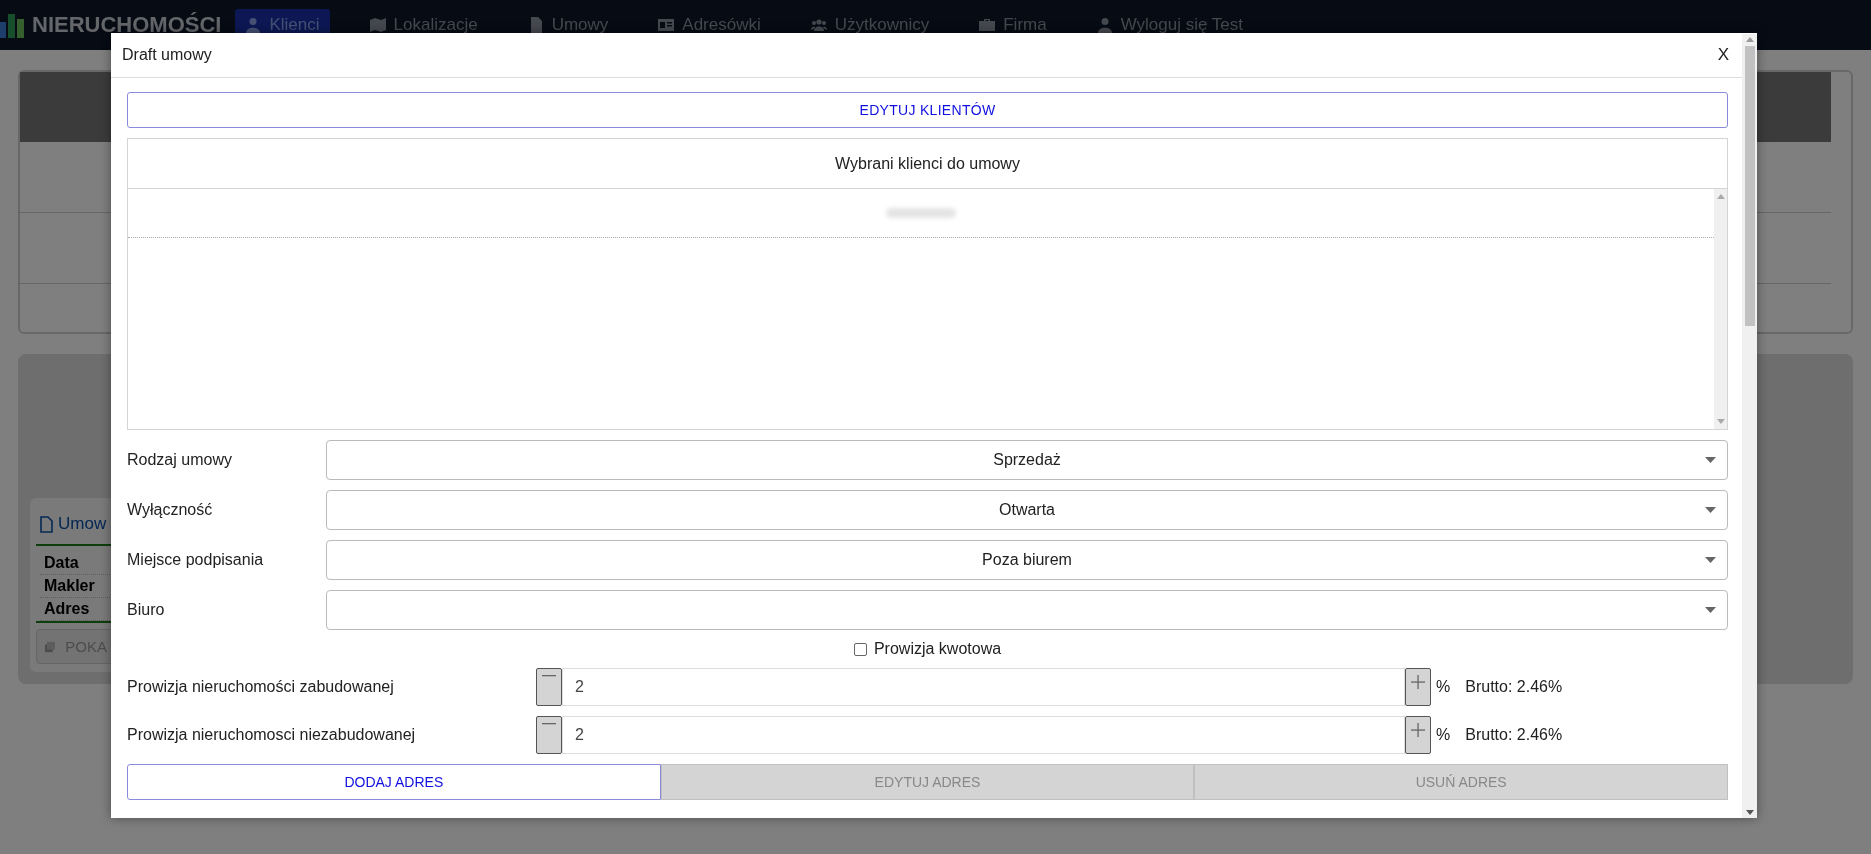 This screenshot has width=1871, height=854. I want to click on nav-link: Użytkownicy, so click(870, 25).